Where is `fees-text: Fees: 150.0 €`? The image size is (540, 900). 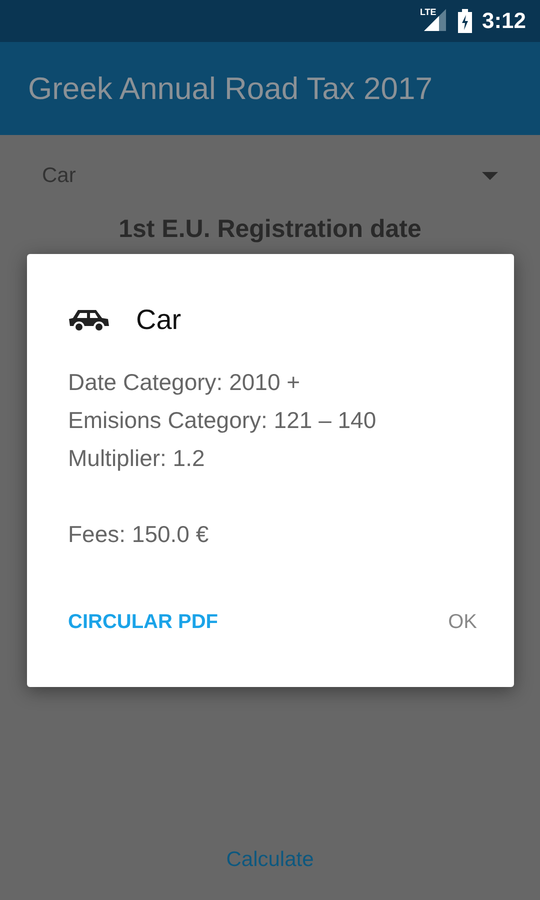
fees-text: Fees: 150.0 € is located at coordinates (139, 534).